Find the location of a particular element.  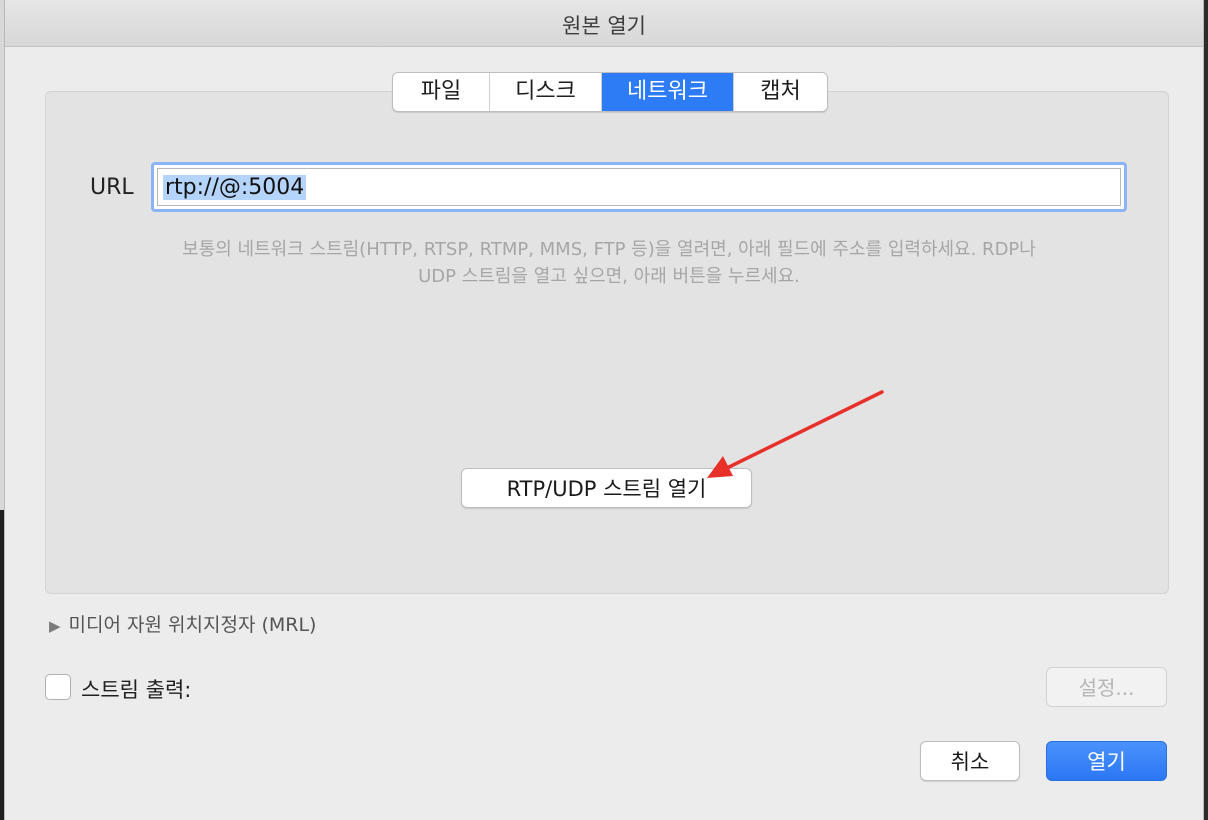

mrl-label: 미디어 자원 위치지정자 (MRL) is located at coordinates (192, 625).